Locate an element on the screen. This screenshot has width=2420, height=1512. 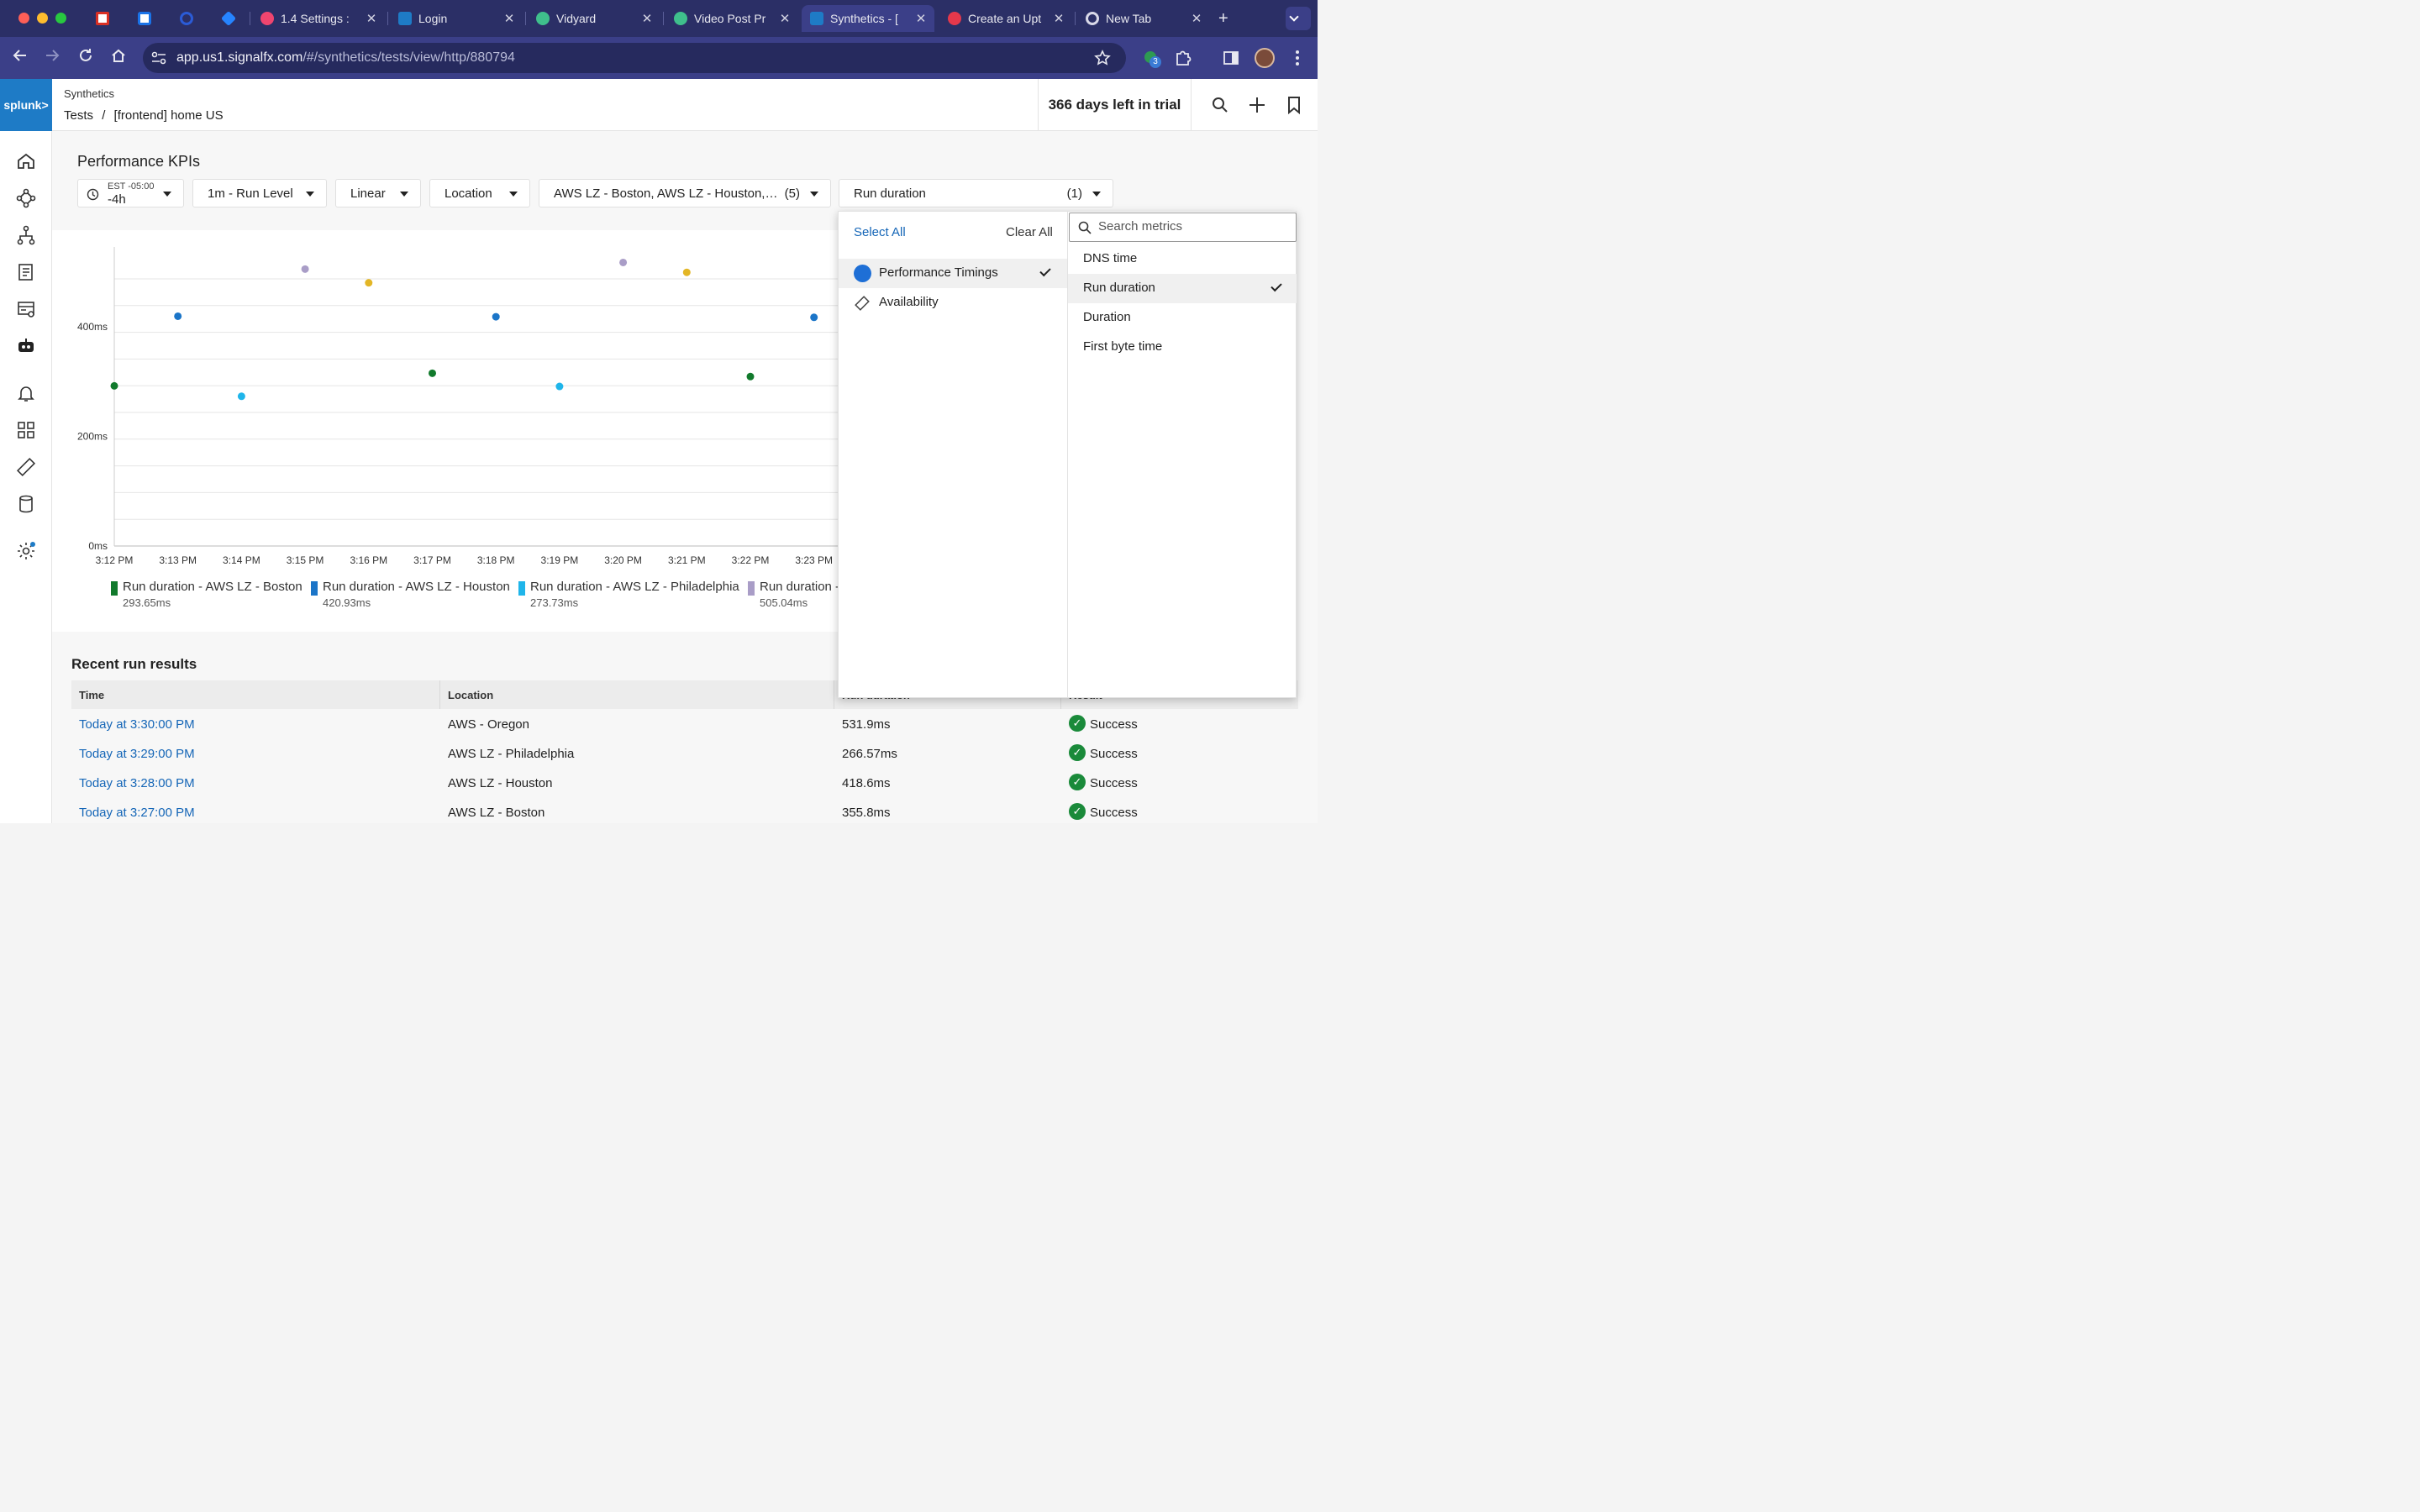
extension-button: 3 is located at coordinates (1152, 59).